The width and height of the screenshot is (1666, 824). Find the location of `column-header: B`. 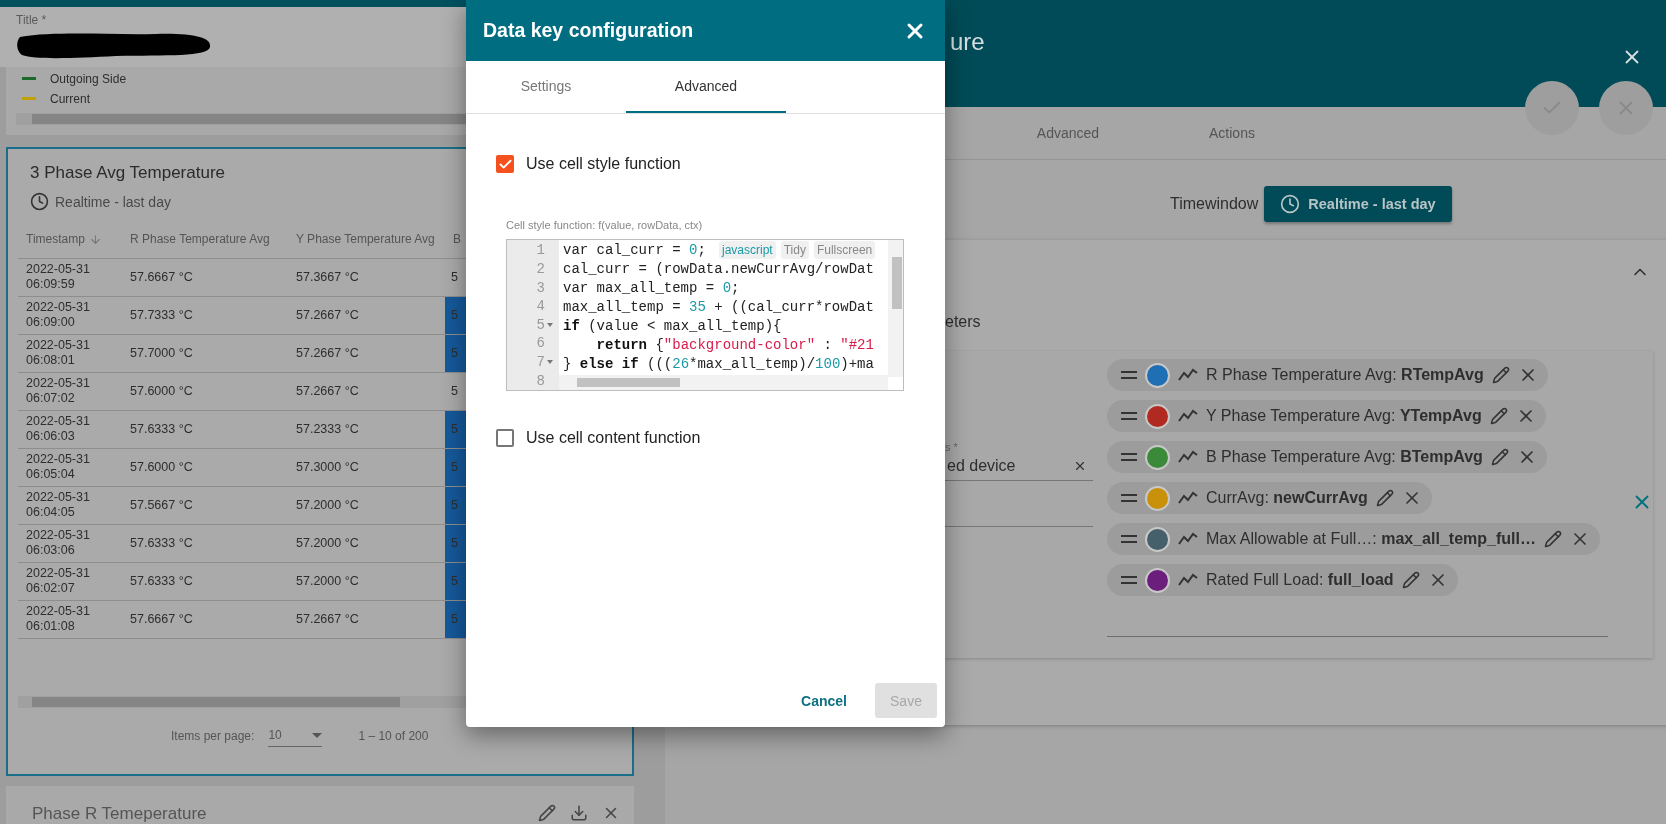

column-header: B is located at coordinates (457, 239).